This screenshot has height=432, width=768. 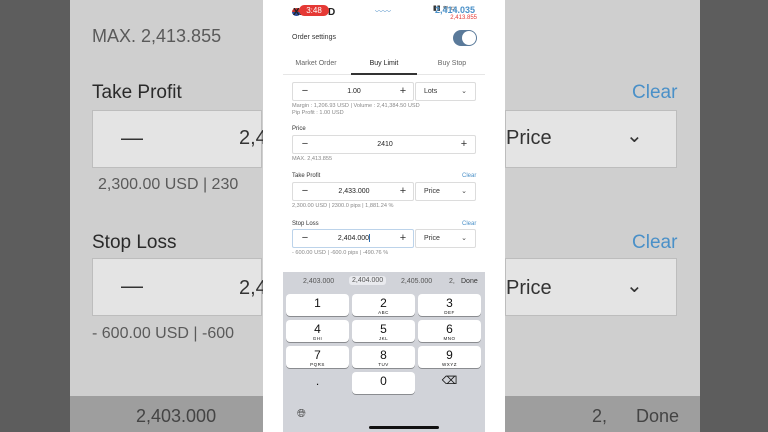 I want to click on active-tab-indicator, so click(x=384, y=74).